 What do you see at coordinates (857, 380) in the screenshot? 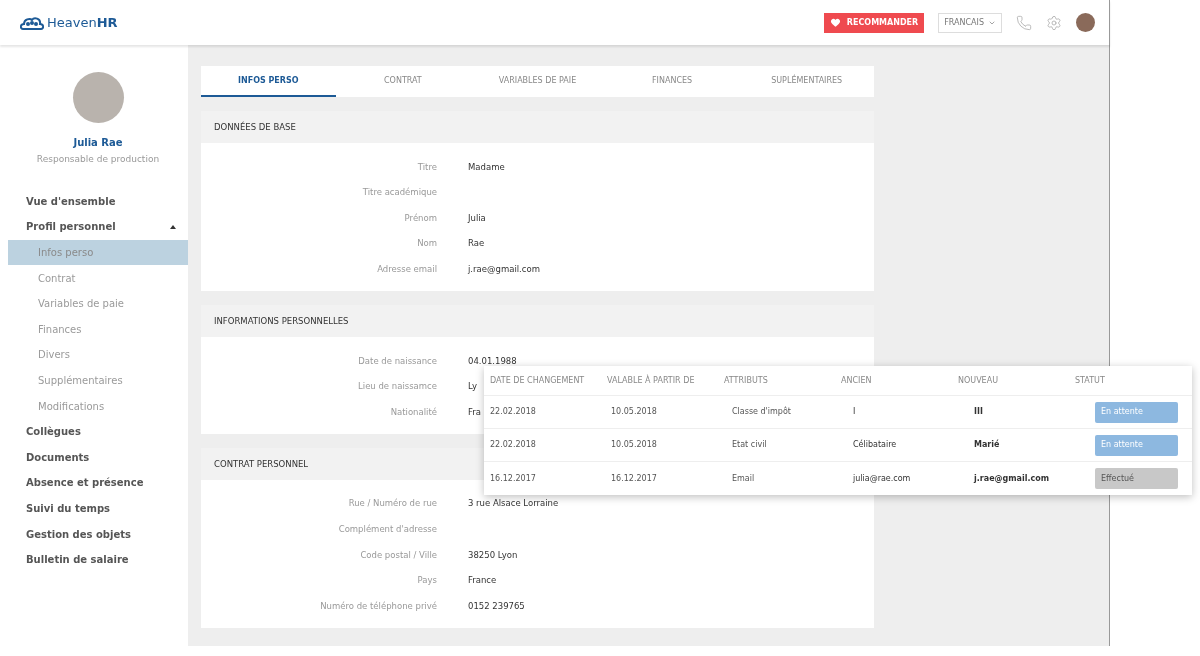
I see `column-header: ANCIEN` at bounding box center [857, 380].